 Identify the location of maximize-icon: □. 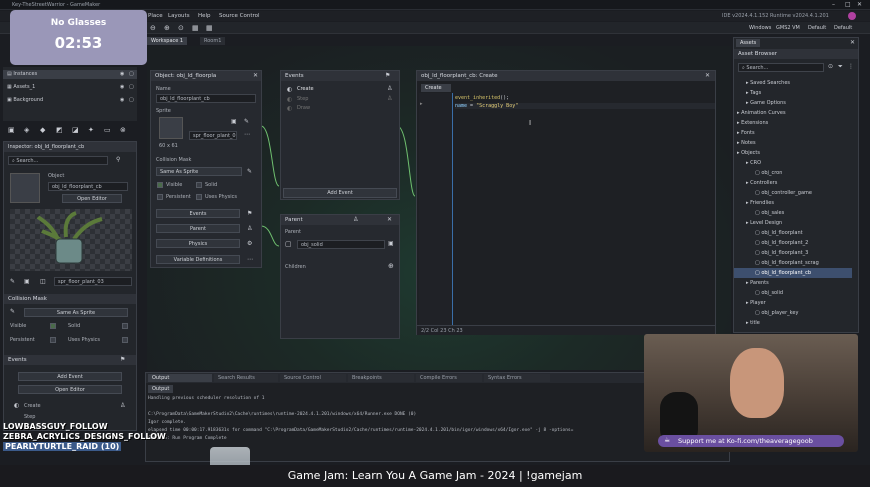
(848, 4).